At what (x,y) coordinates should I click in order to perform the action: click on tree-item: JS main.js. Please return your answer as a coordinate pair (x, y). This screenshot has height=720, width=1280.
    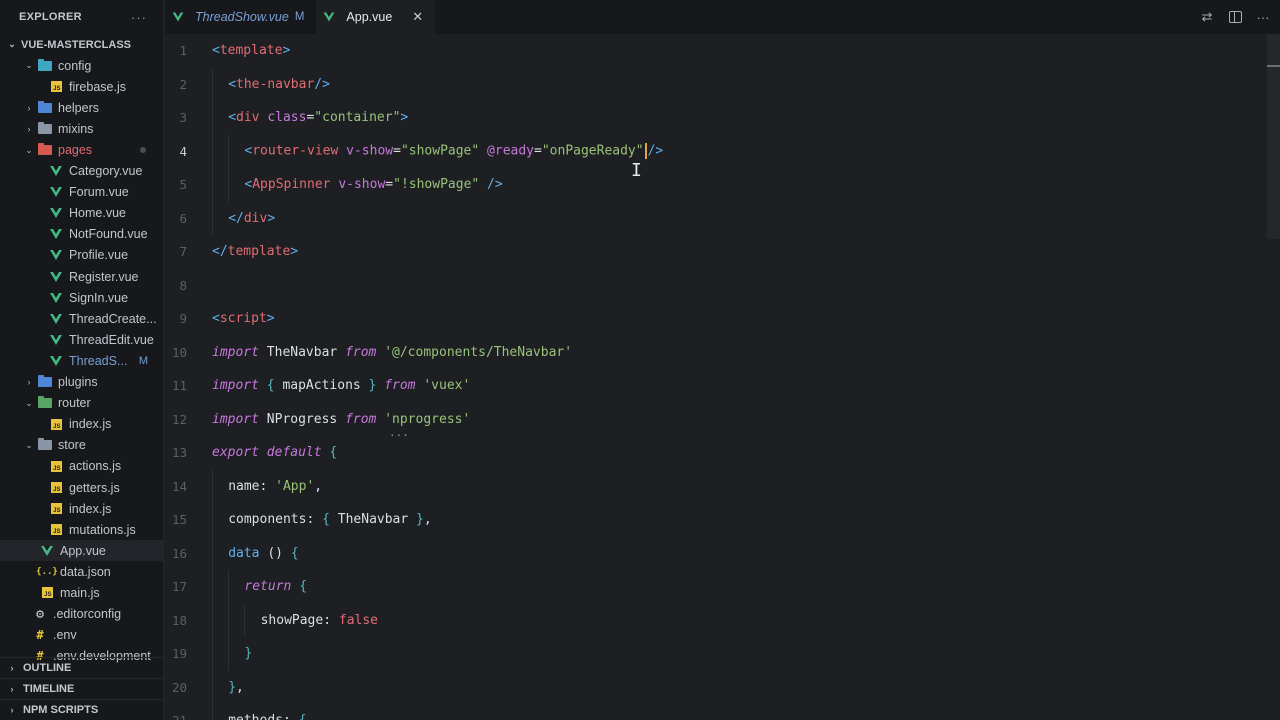
    Looking at the image, I should click on (82, 592).